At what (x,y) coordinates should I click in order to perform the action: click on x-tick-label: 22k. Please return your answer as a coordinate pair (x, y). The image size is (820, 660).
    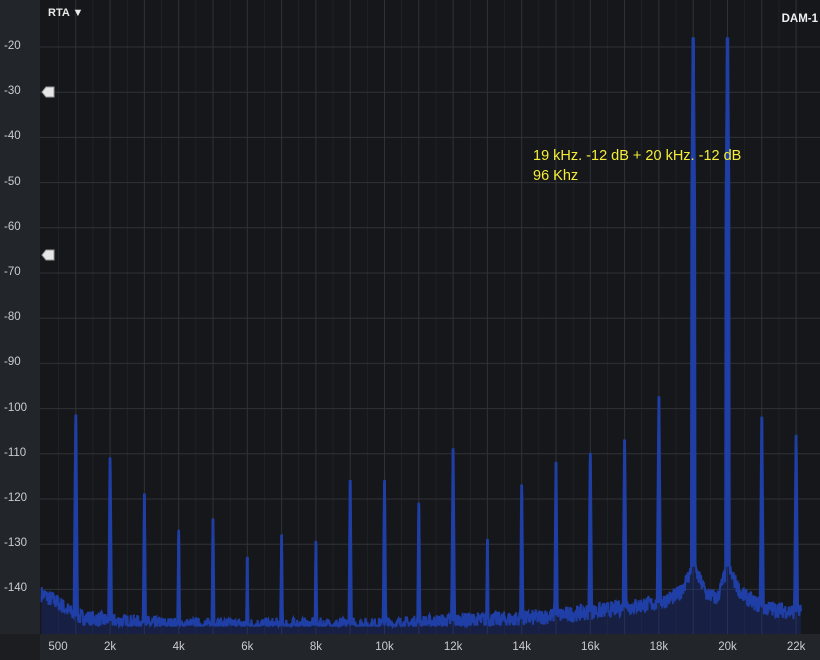
    Looking at the image, I should click on (796, 647).